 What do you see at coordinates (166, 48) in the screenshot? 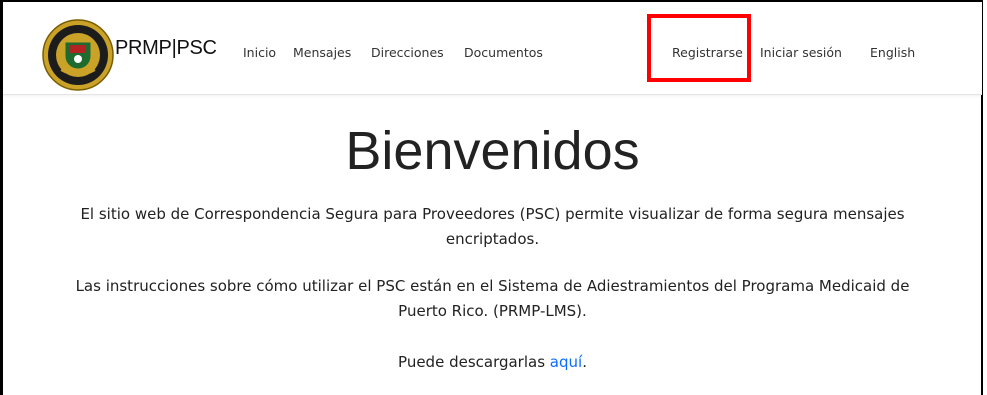
I see `brand-title: PRMP|PSC` at bounding box center [166, 48].